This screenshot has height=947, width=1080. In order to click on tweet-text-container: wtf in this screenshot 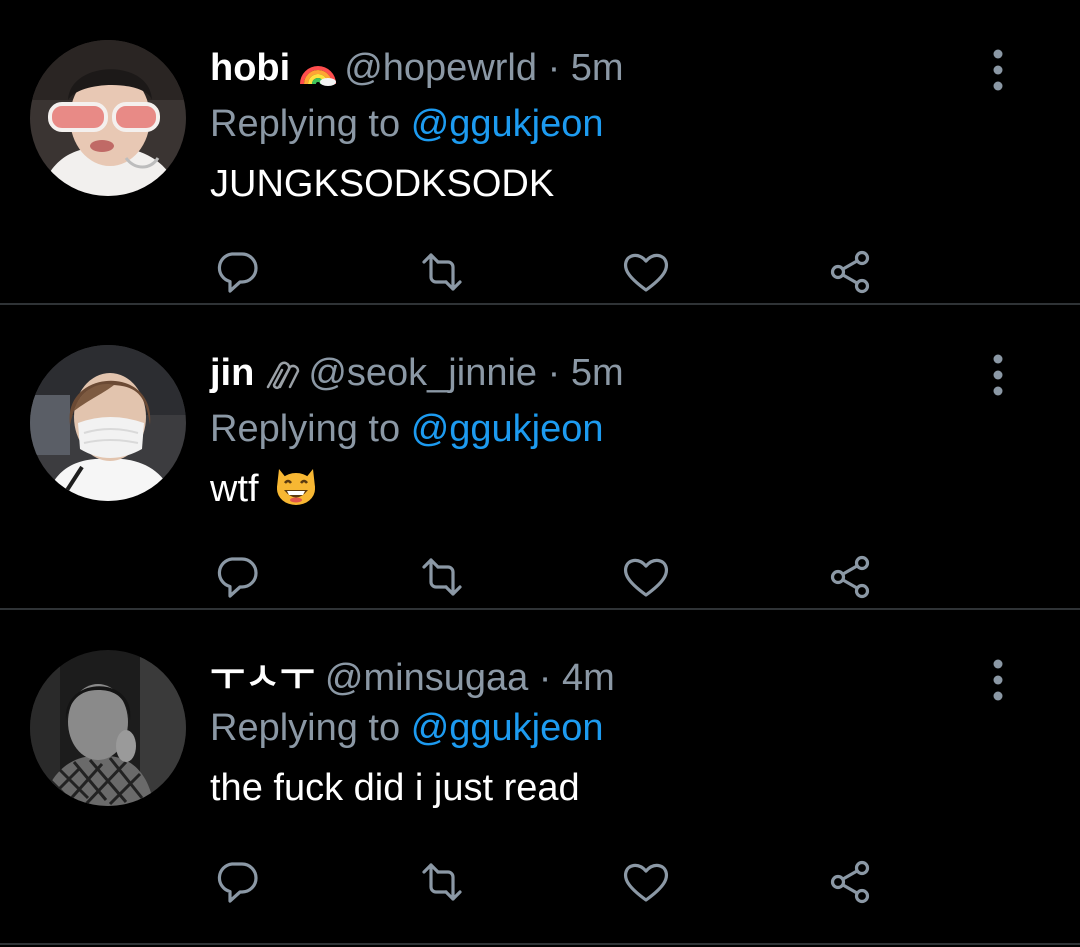, I will do `click(585, 492)`.